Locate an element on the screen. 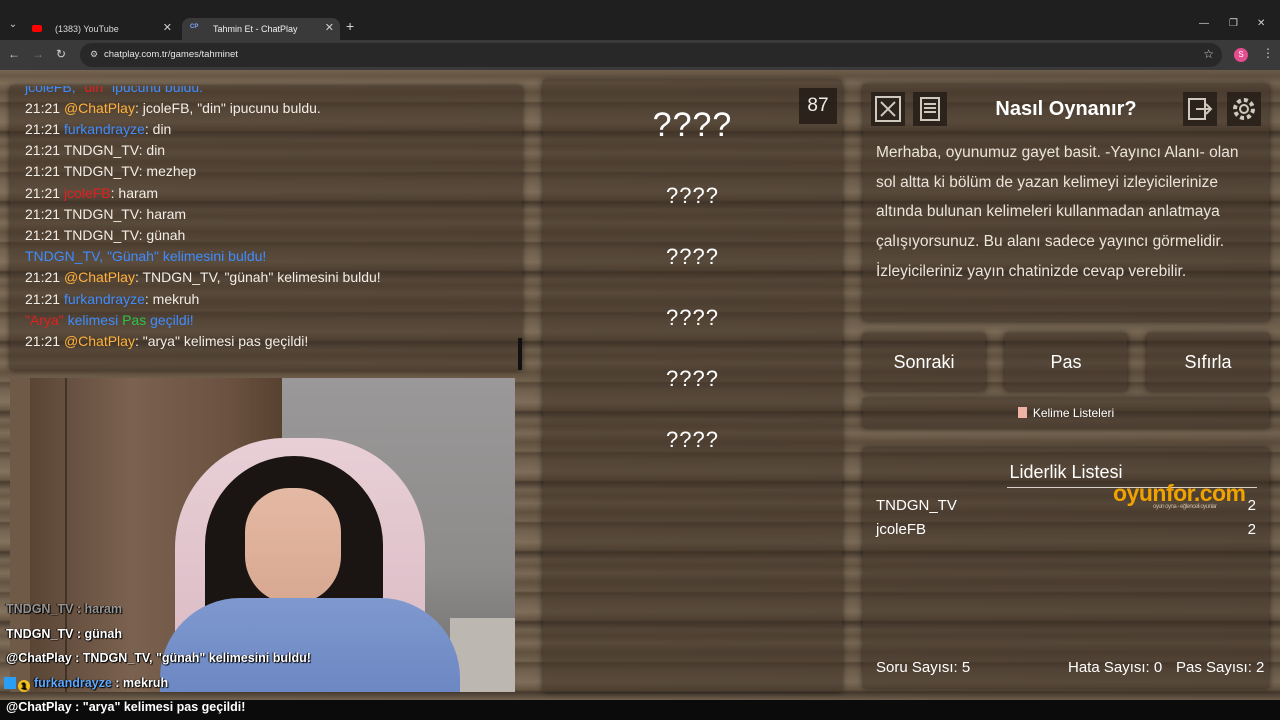 Image resolution: width=1280 pixels, height=720 pixels. chat-text: kelimesi Pas geçildi! is located at coordinates (130, 320).